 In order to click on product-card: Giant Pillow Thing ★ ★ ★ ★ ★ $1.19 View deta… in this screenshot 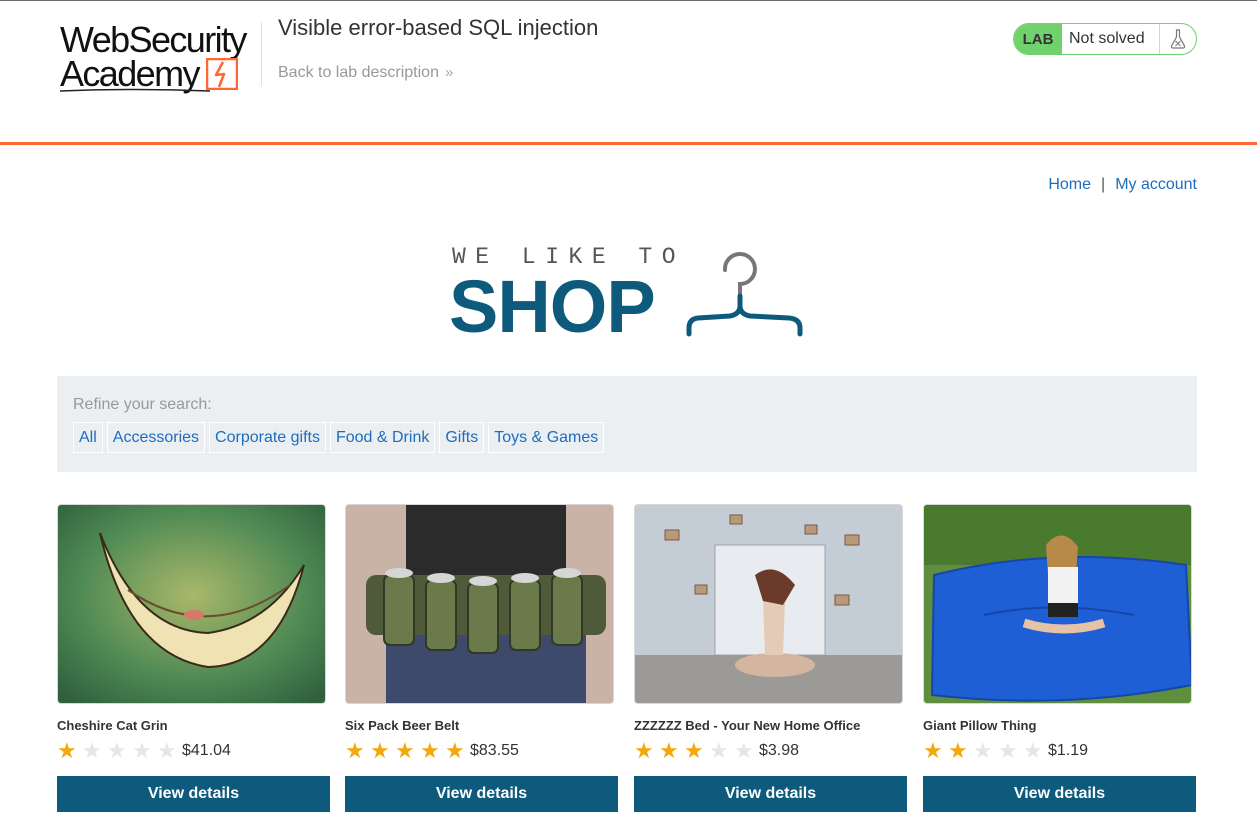, I will do `click(1060, 658)`.